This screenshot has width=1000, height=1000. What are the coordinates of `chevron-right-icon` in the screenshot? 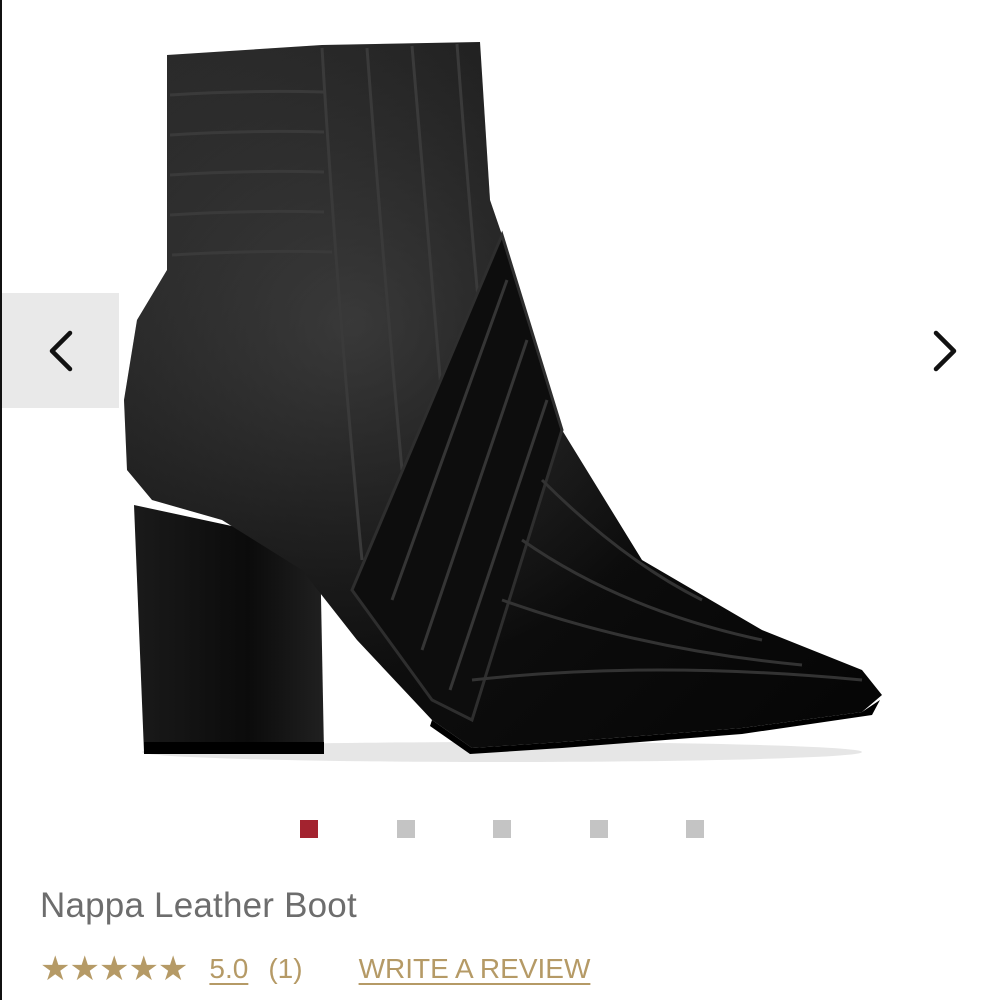 It's located at (944, 350).